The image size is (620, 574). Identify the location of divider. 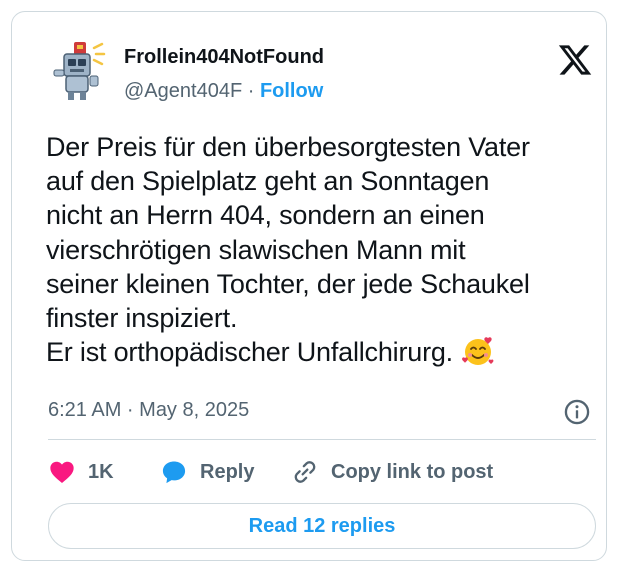
(322, 439).